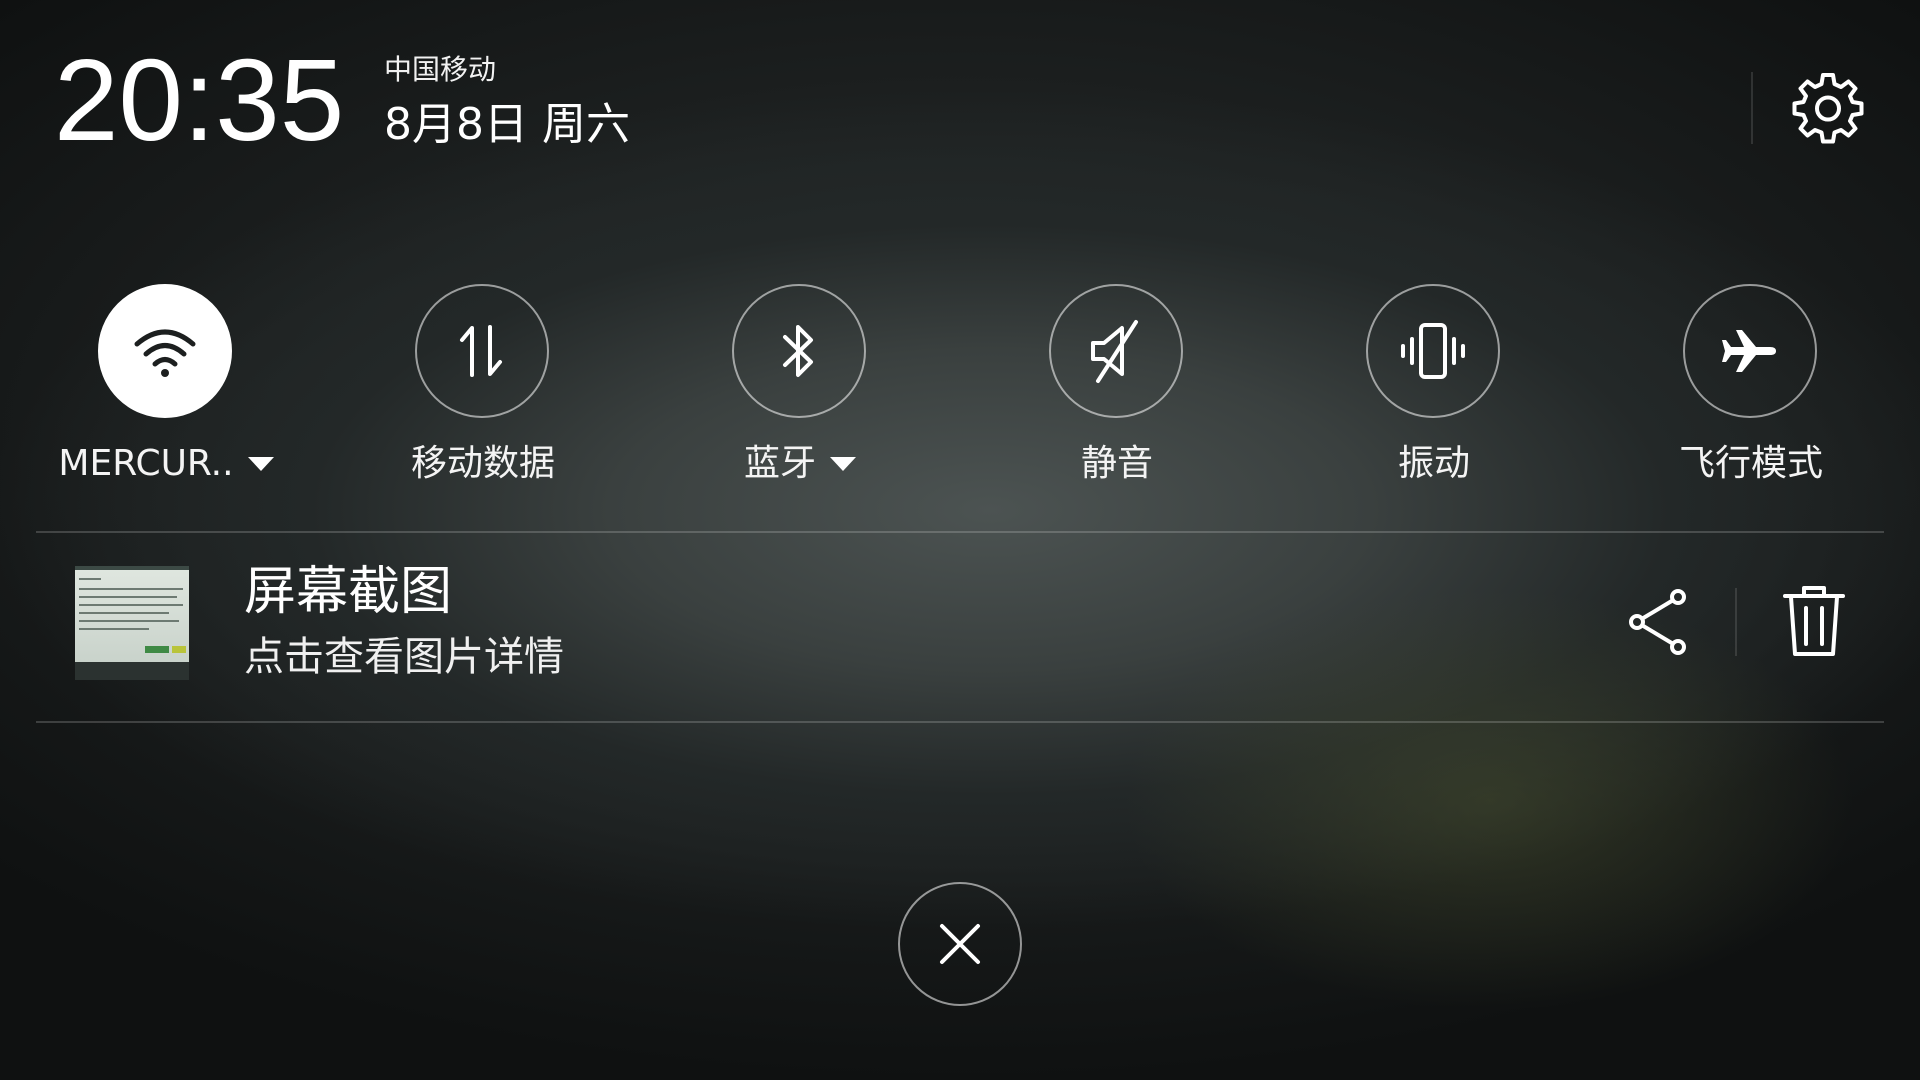  Describe the element at coordinates (1750, 463) in the screenshot. I see `toggle-label-airplane: 飞行模式` at that location.